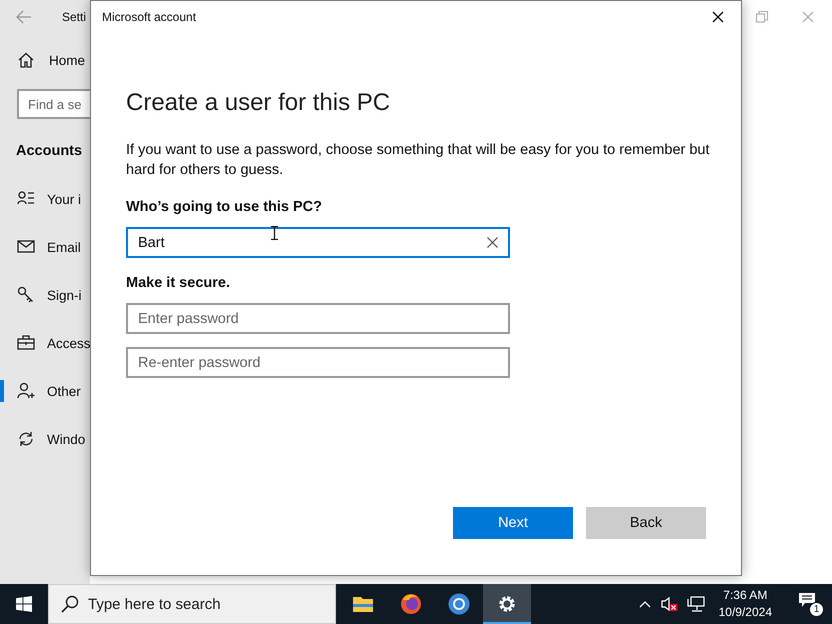 The height and width of the screenshot is (624, 832). Describe the element at coordinates (45, 60) in the screenshot. I see `home-link: Home` at that location.